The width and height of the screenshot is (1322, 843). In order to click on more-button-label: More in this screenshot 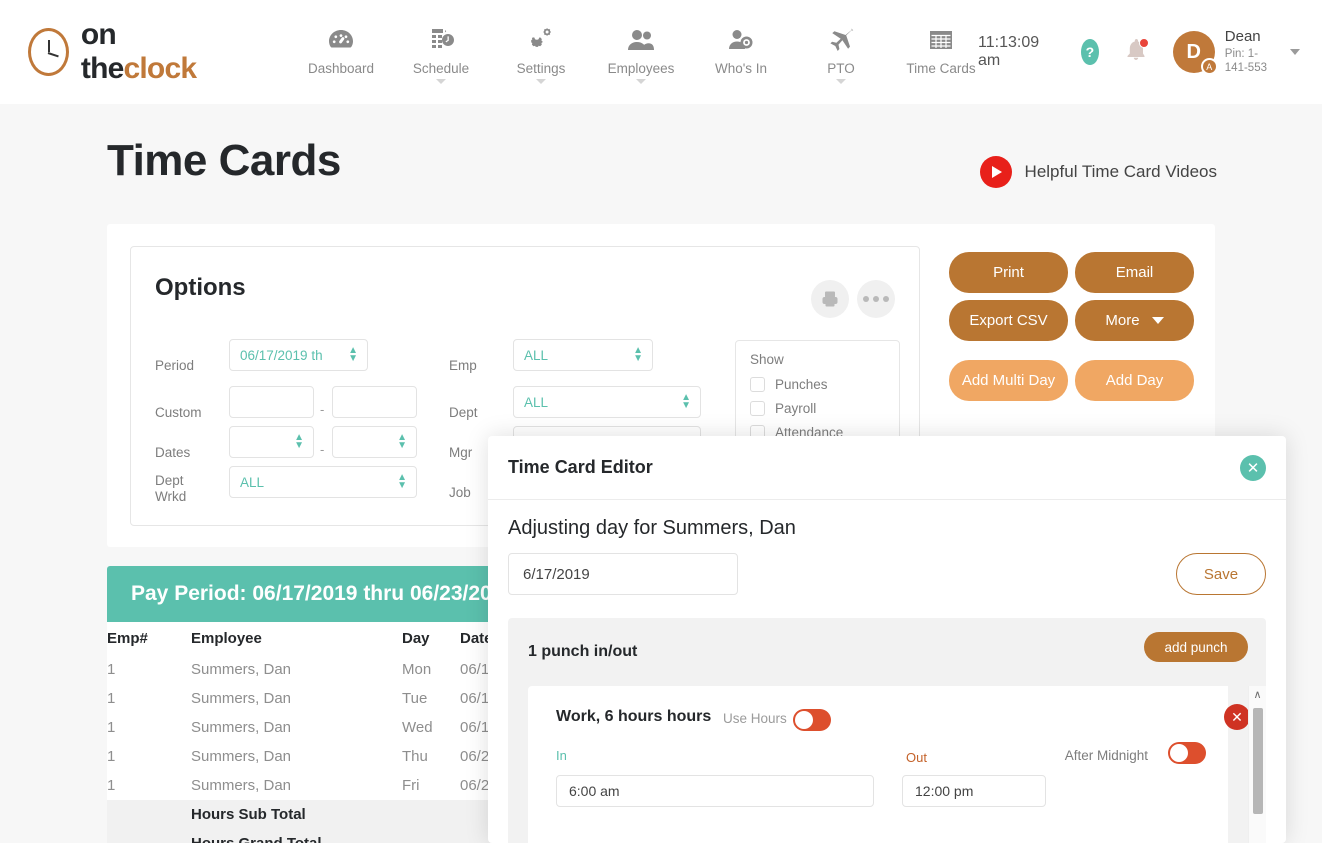, I will do `click(1122, 320)`.